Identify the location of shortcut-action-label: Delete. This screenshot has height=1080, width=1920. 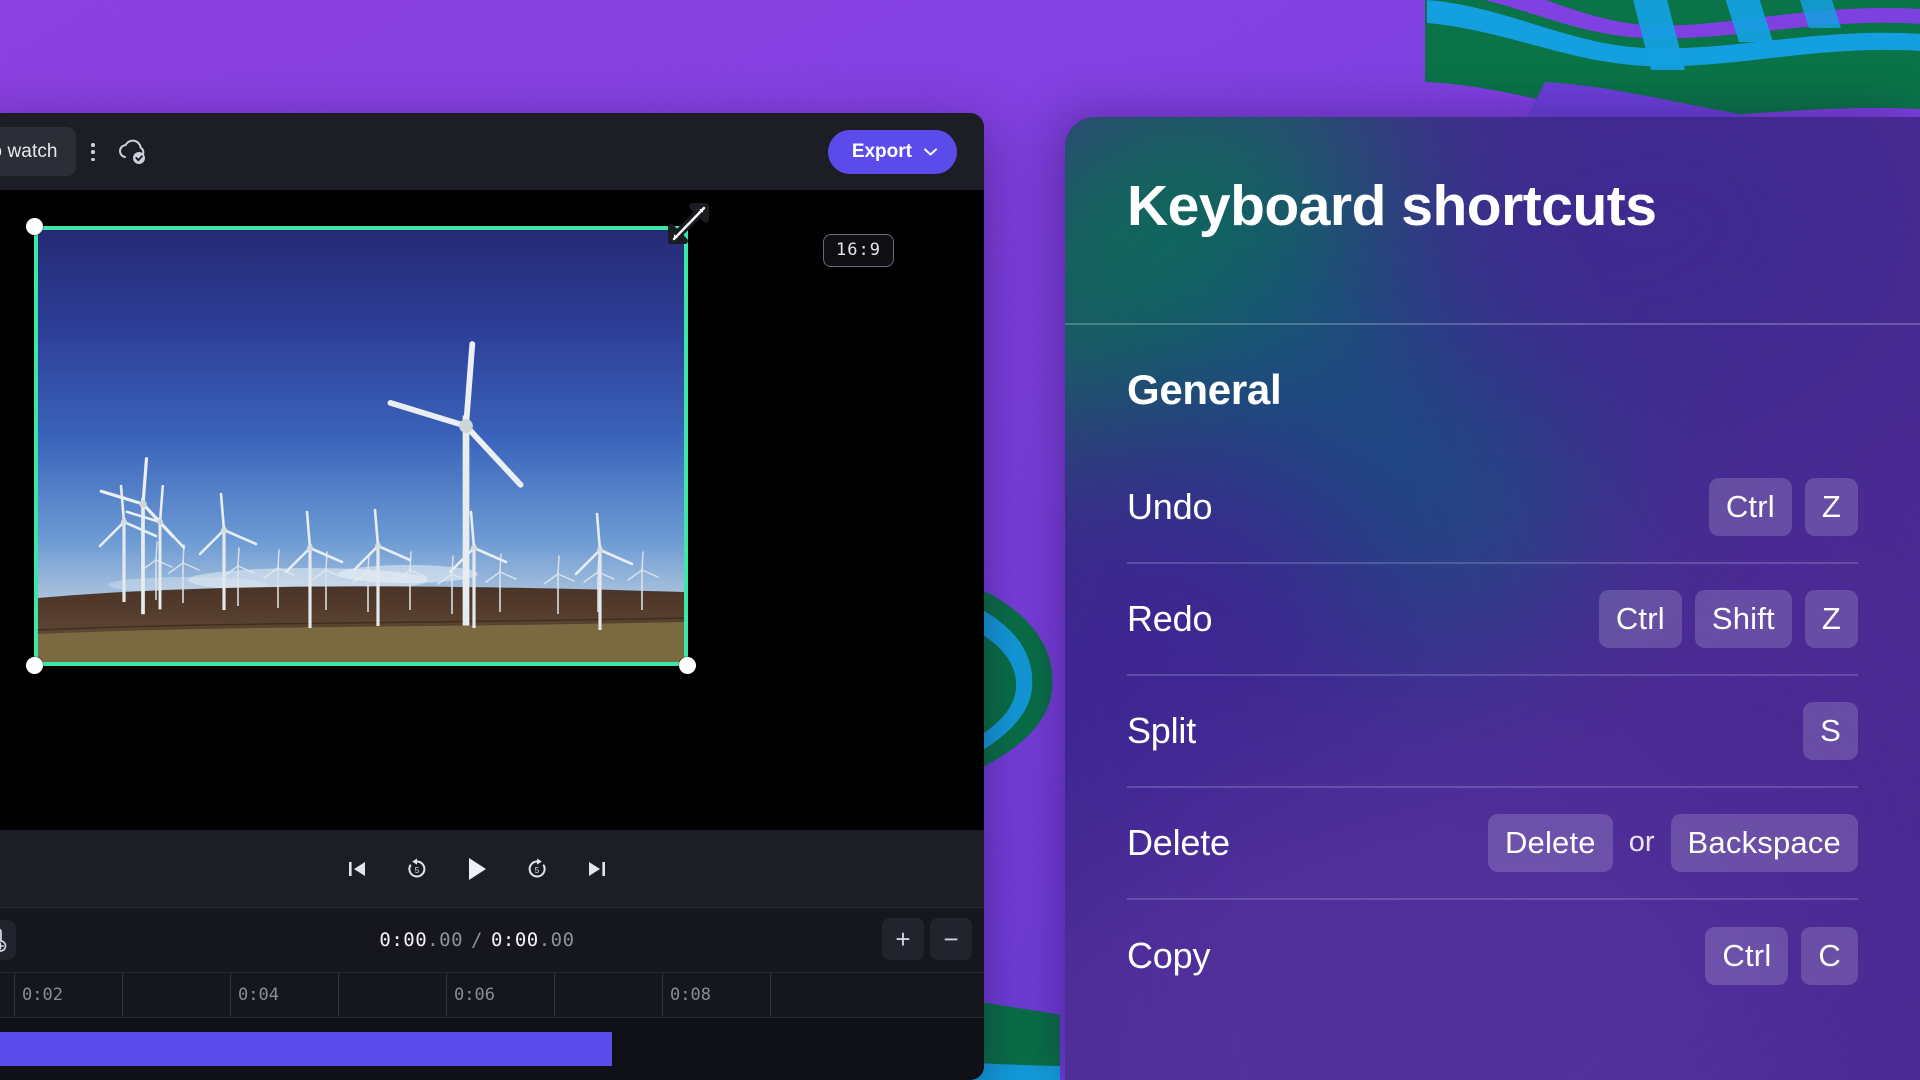
(1178, 842).